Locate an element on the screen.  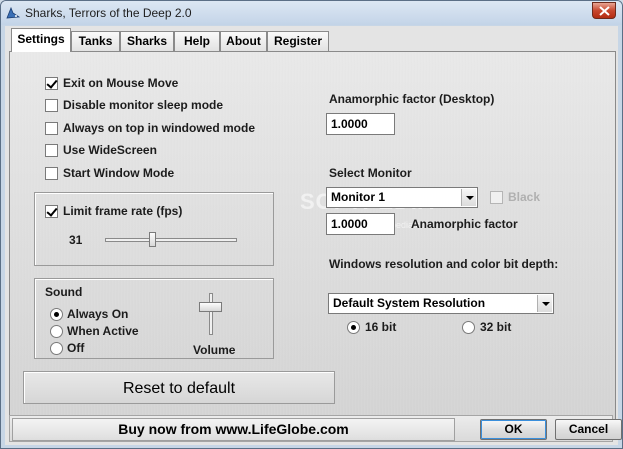
tab-register: Register is located at coordinates (298, 41).